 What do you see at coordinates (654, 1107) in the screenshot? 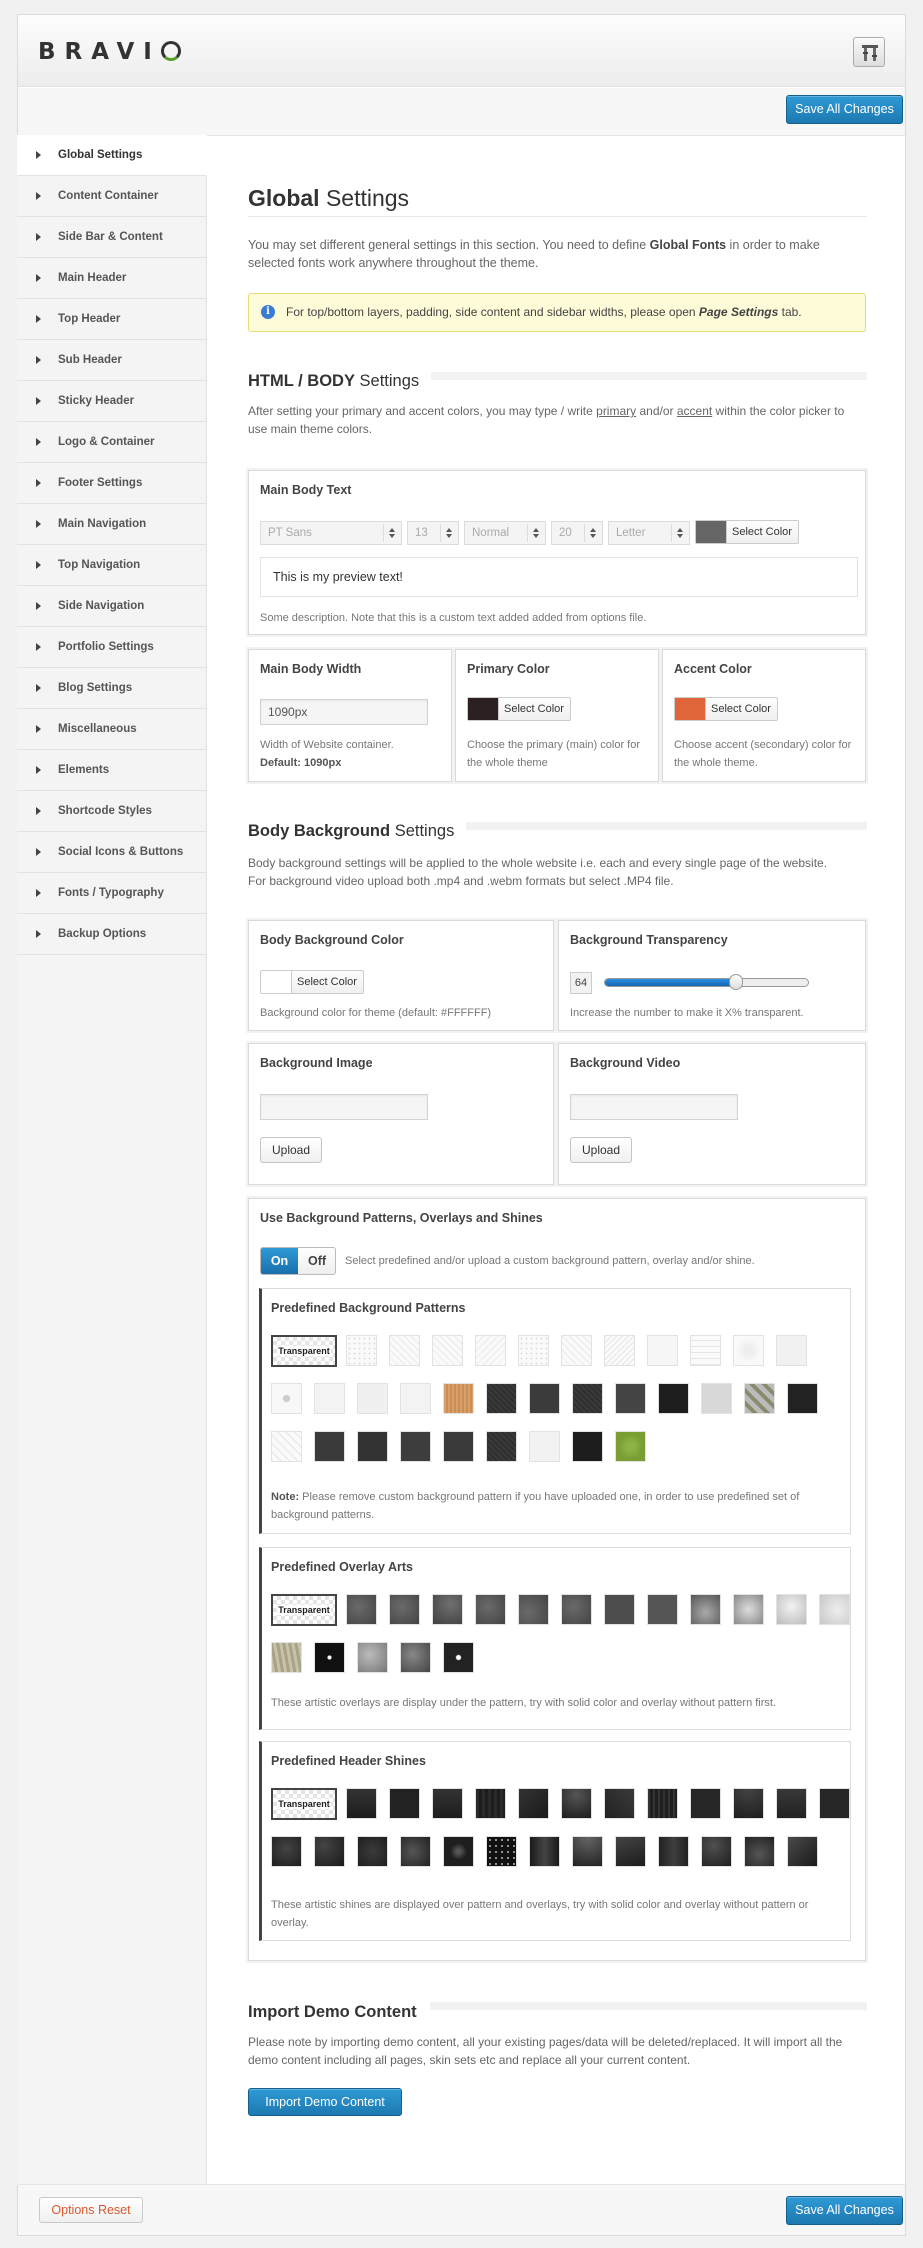
I see `bg-video-input` at bounding box center [654, 1107].